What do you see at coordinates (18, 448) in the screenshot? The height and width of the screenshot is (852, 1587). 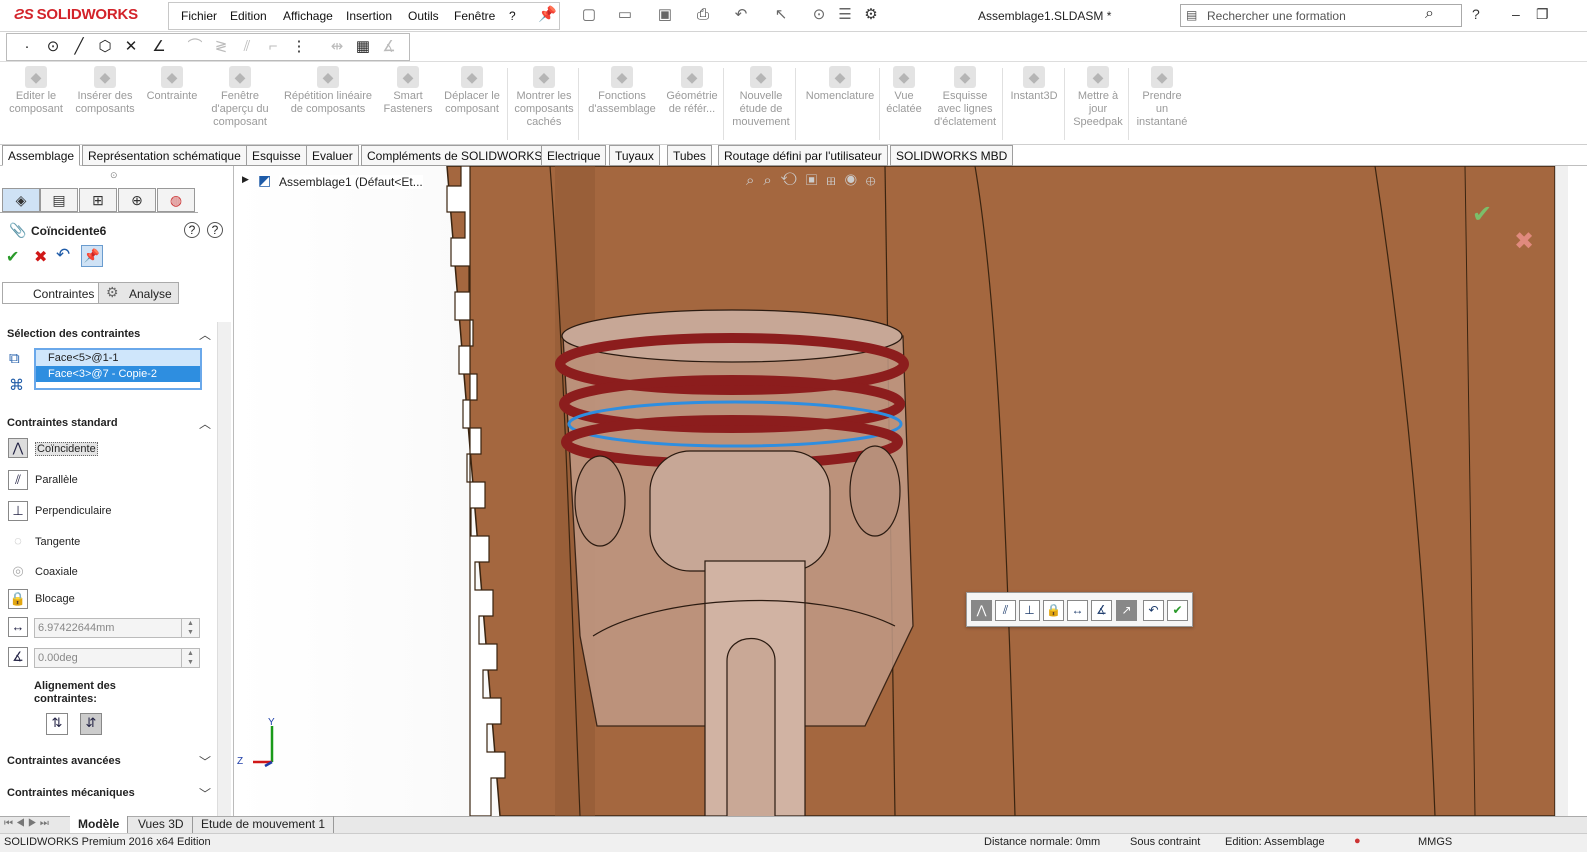 I see `coincident-icon: ⋀` at bounding box center [18, 448].